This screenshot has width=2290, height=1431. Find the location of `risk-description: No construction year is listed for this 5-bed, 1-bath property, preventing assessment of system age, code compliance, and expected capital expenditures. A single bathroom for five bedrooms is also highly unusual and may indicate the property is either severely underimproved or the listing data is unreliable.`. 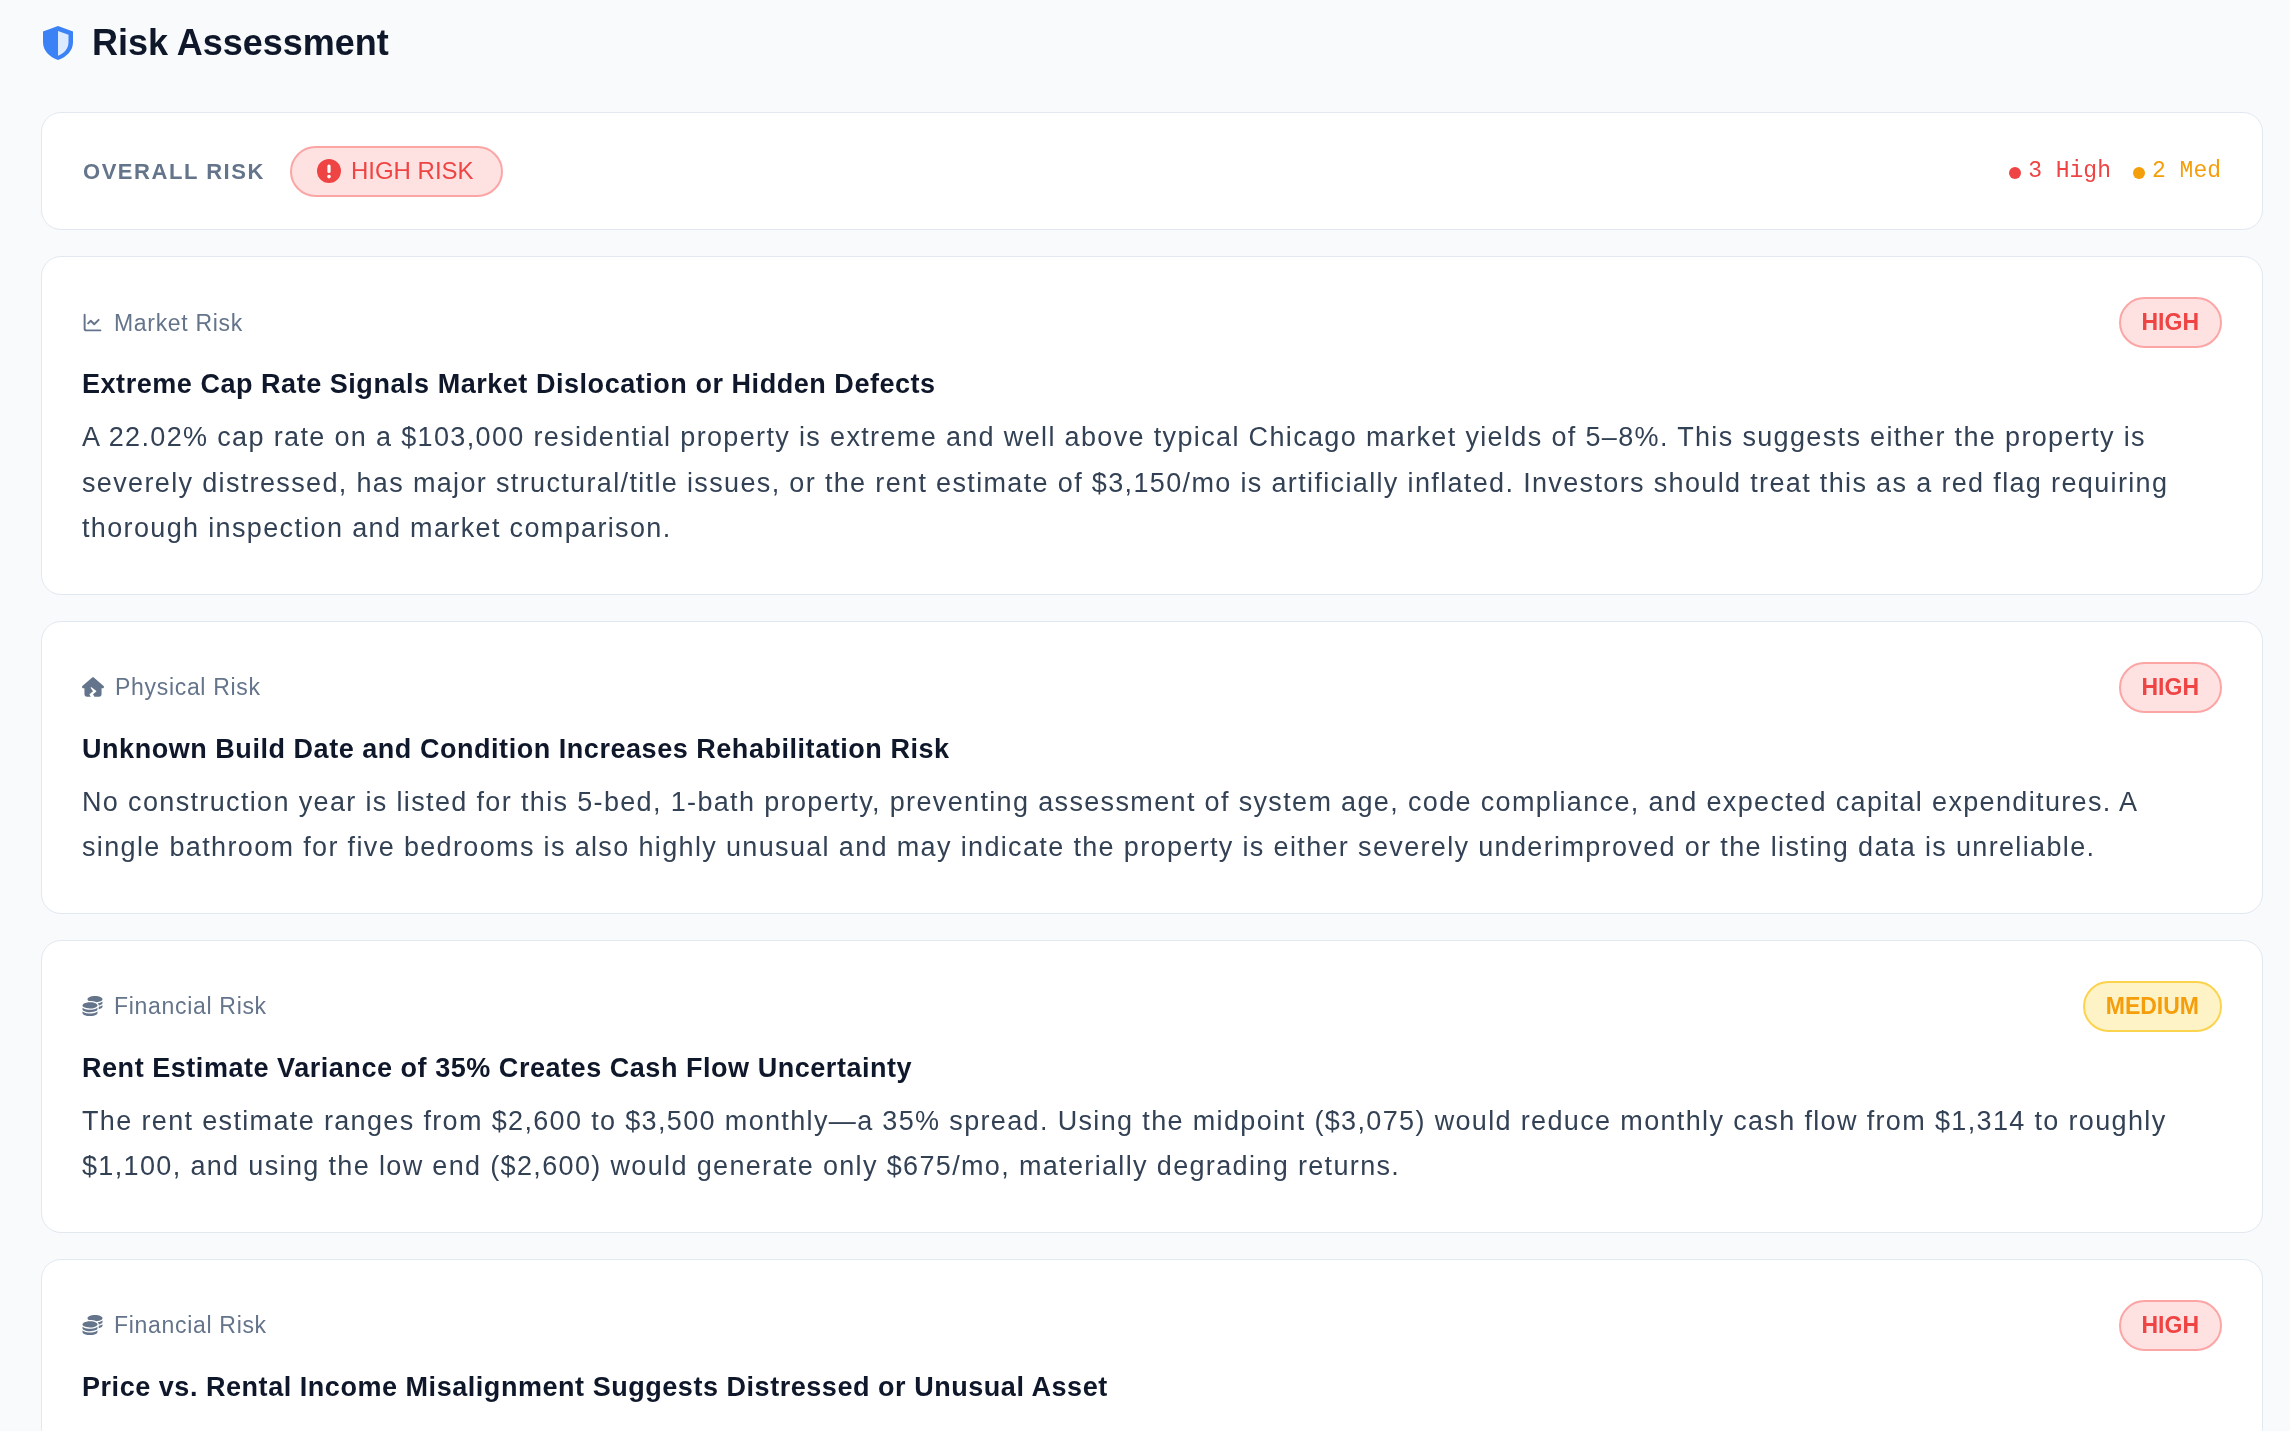

risk-description: No construction year is listed for this 5-bed, 1-bath property, preventing assessment of system age, code compliance, and expected capital expenditures. A single bathroom for five bedrooms is also highly unusual and may indicate the property is either severely underimproved or the listing data is unreliable. is located at coordinates (1110, 824).